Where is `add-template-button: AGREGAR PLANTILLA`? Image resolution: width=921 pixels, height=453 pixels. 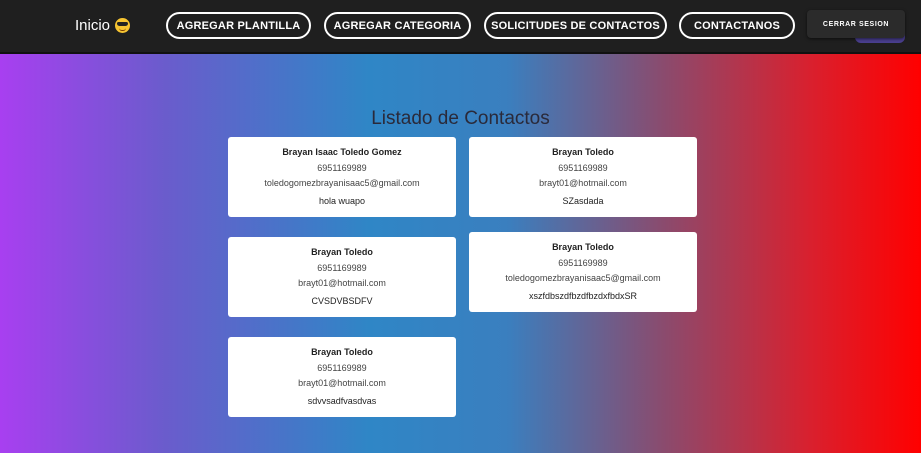
add-template-button: AGREGAR PLANTILLA is located at coordinates (238, 25).